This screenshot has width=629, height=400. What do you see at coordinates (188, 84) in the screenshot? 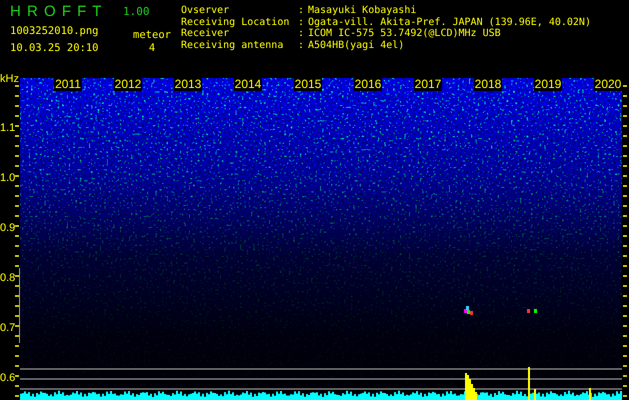
I see `x-axis-label: 2013` at bounding box center [188, 84].